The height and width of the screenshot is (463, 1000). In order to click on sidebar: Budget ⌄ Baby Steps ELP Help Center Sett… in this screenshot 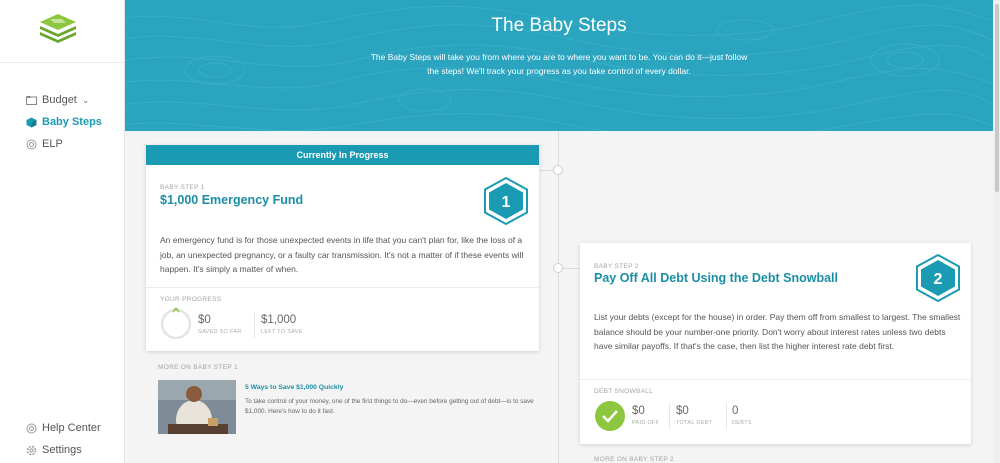, I will do `click(62, 231)`.